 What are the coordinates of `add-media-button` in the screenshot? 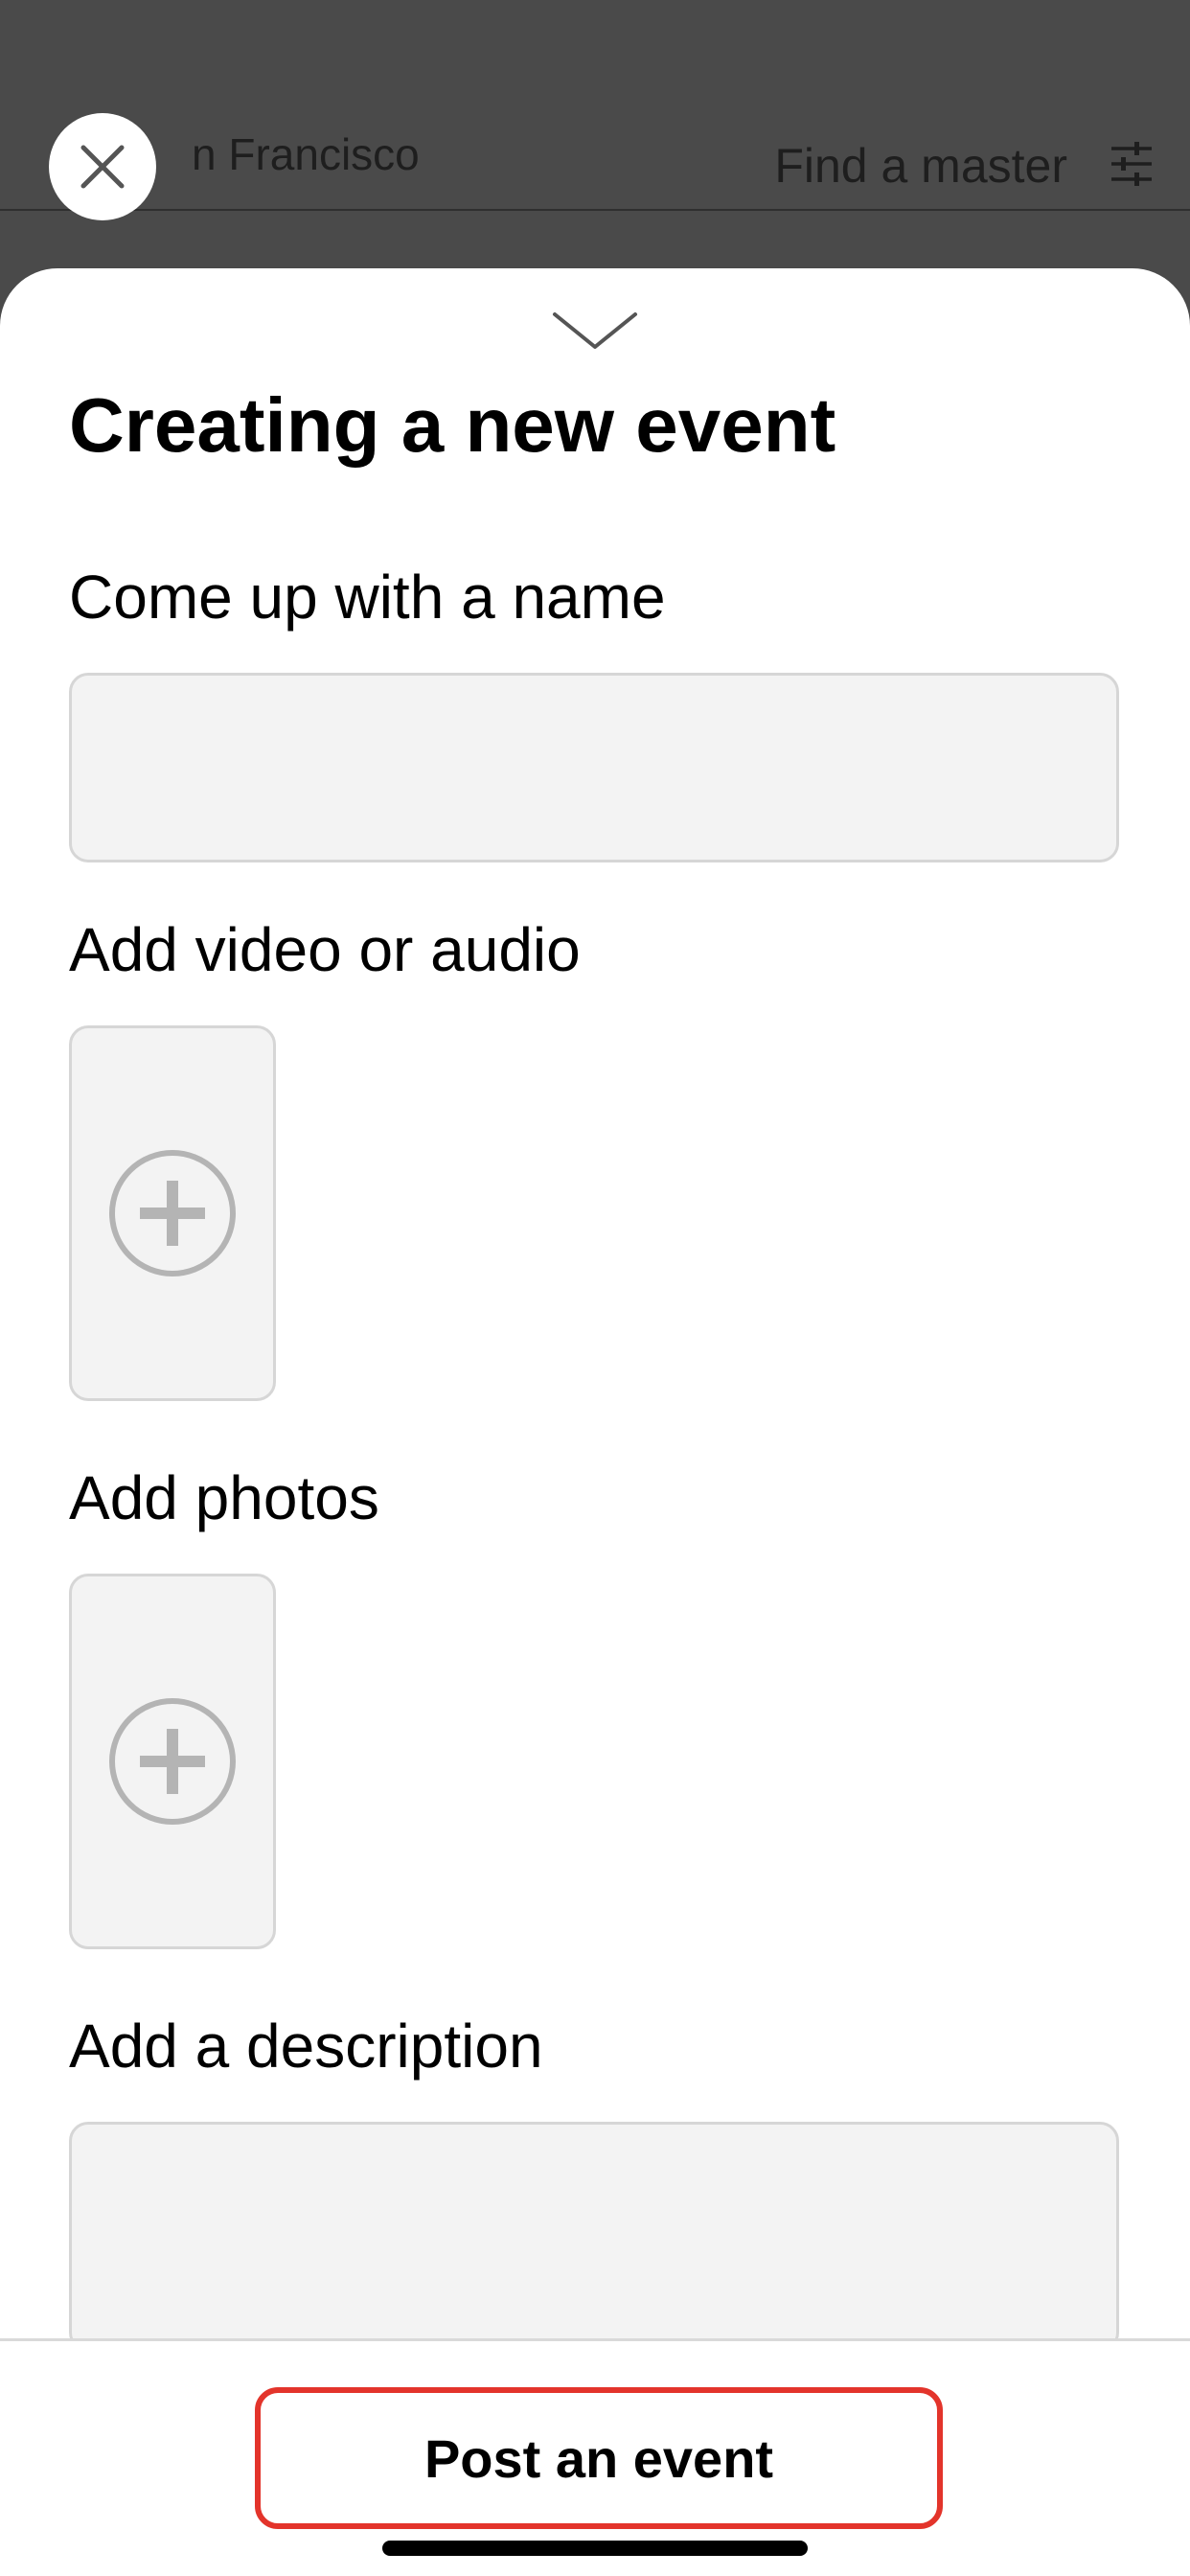 It's located at (172, 1213).